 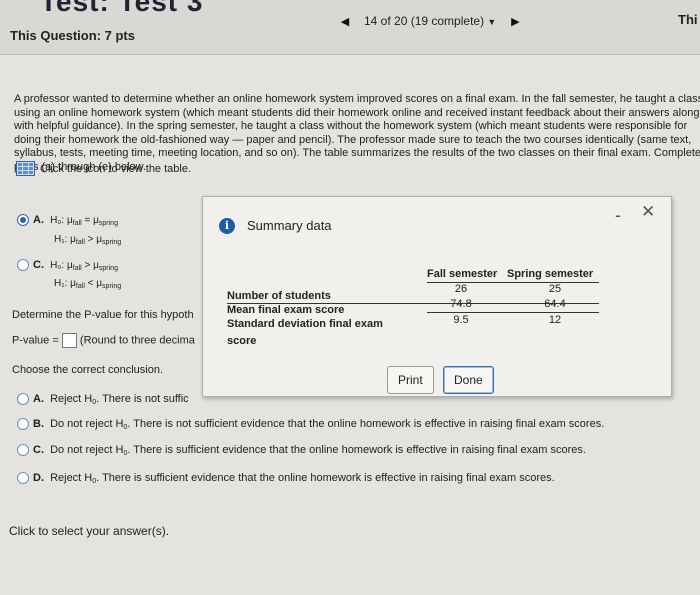 What do you see at coordinates (491, 22) in the screenshot?
I see `dropdown-caret-icon: ▼` at bounding box center [491, 22].